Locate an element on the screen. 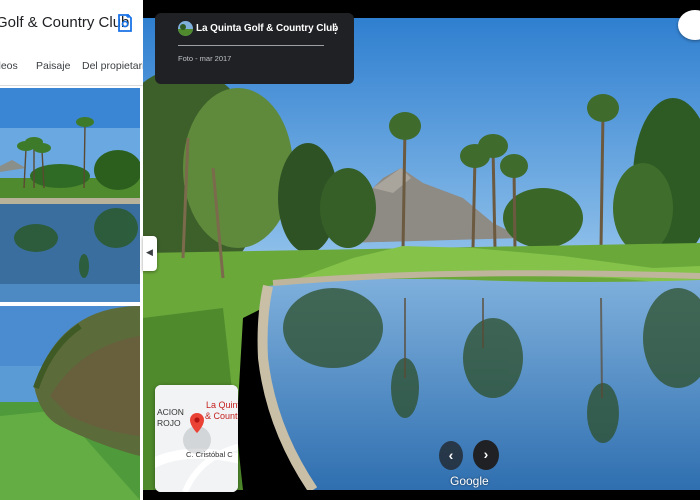 The width and height of the screenshot is (700, 500). map-label: ROJO is located at coordinates (169, 423).